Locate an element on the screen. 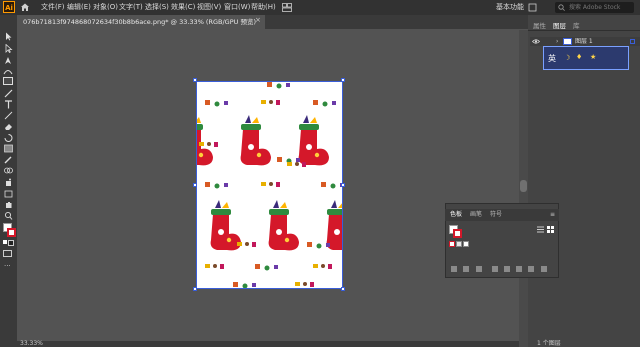 The height and width of the screenshot is (347, 640). curvature-tool-icon is located at coordinates (8, 71).